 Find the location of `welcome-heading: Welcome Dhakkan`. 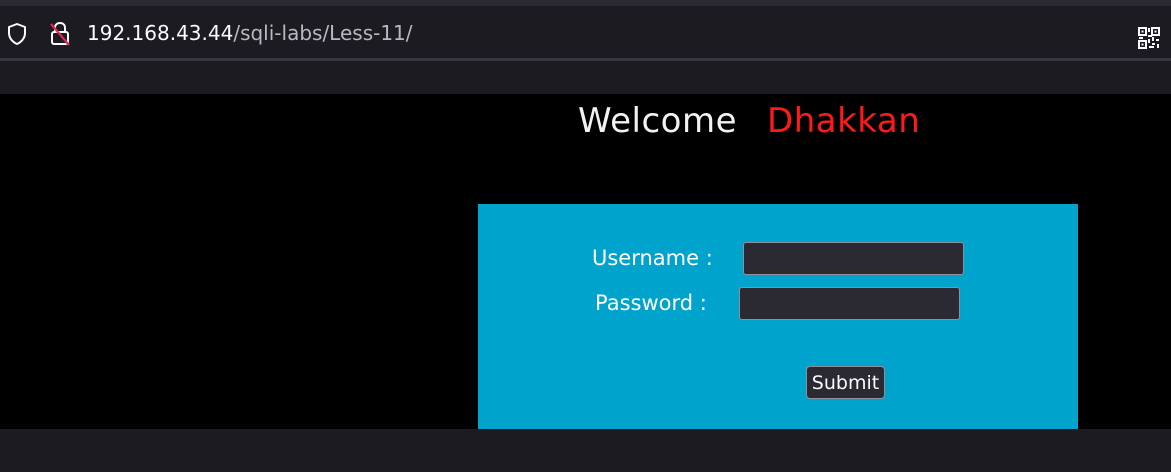

welcome-heading: Welcome Dhakkan is located at coordinates (749, 121).